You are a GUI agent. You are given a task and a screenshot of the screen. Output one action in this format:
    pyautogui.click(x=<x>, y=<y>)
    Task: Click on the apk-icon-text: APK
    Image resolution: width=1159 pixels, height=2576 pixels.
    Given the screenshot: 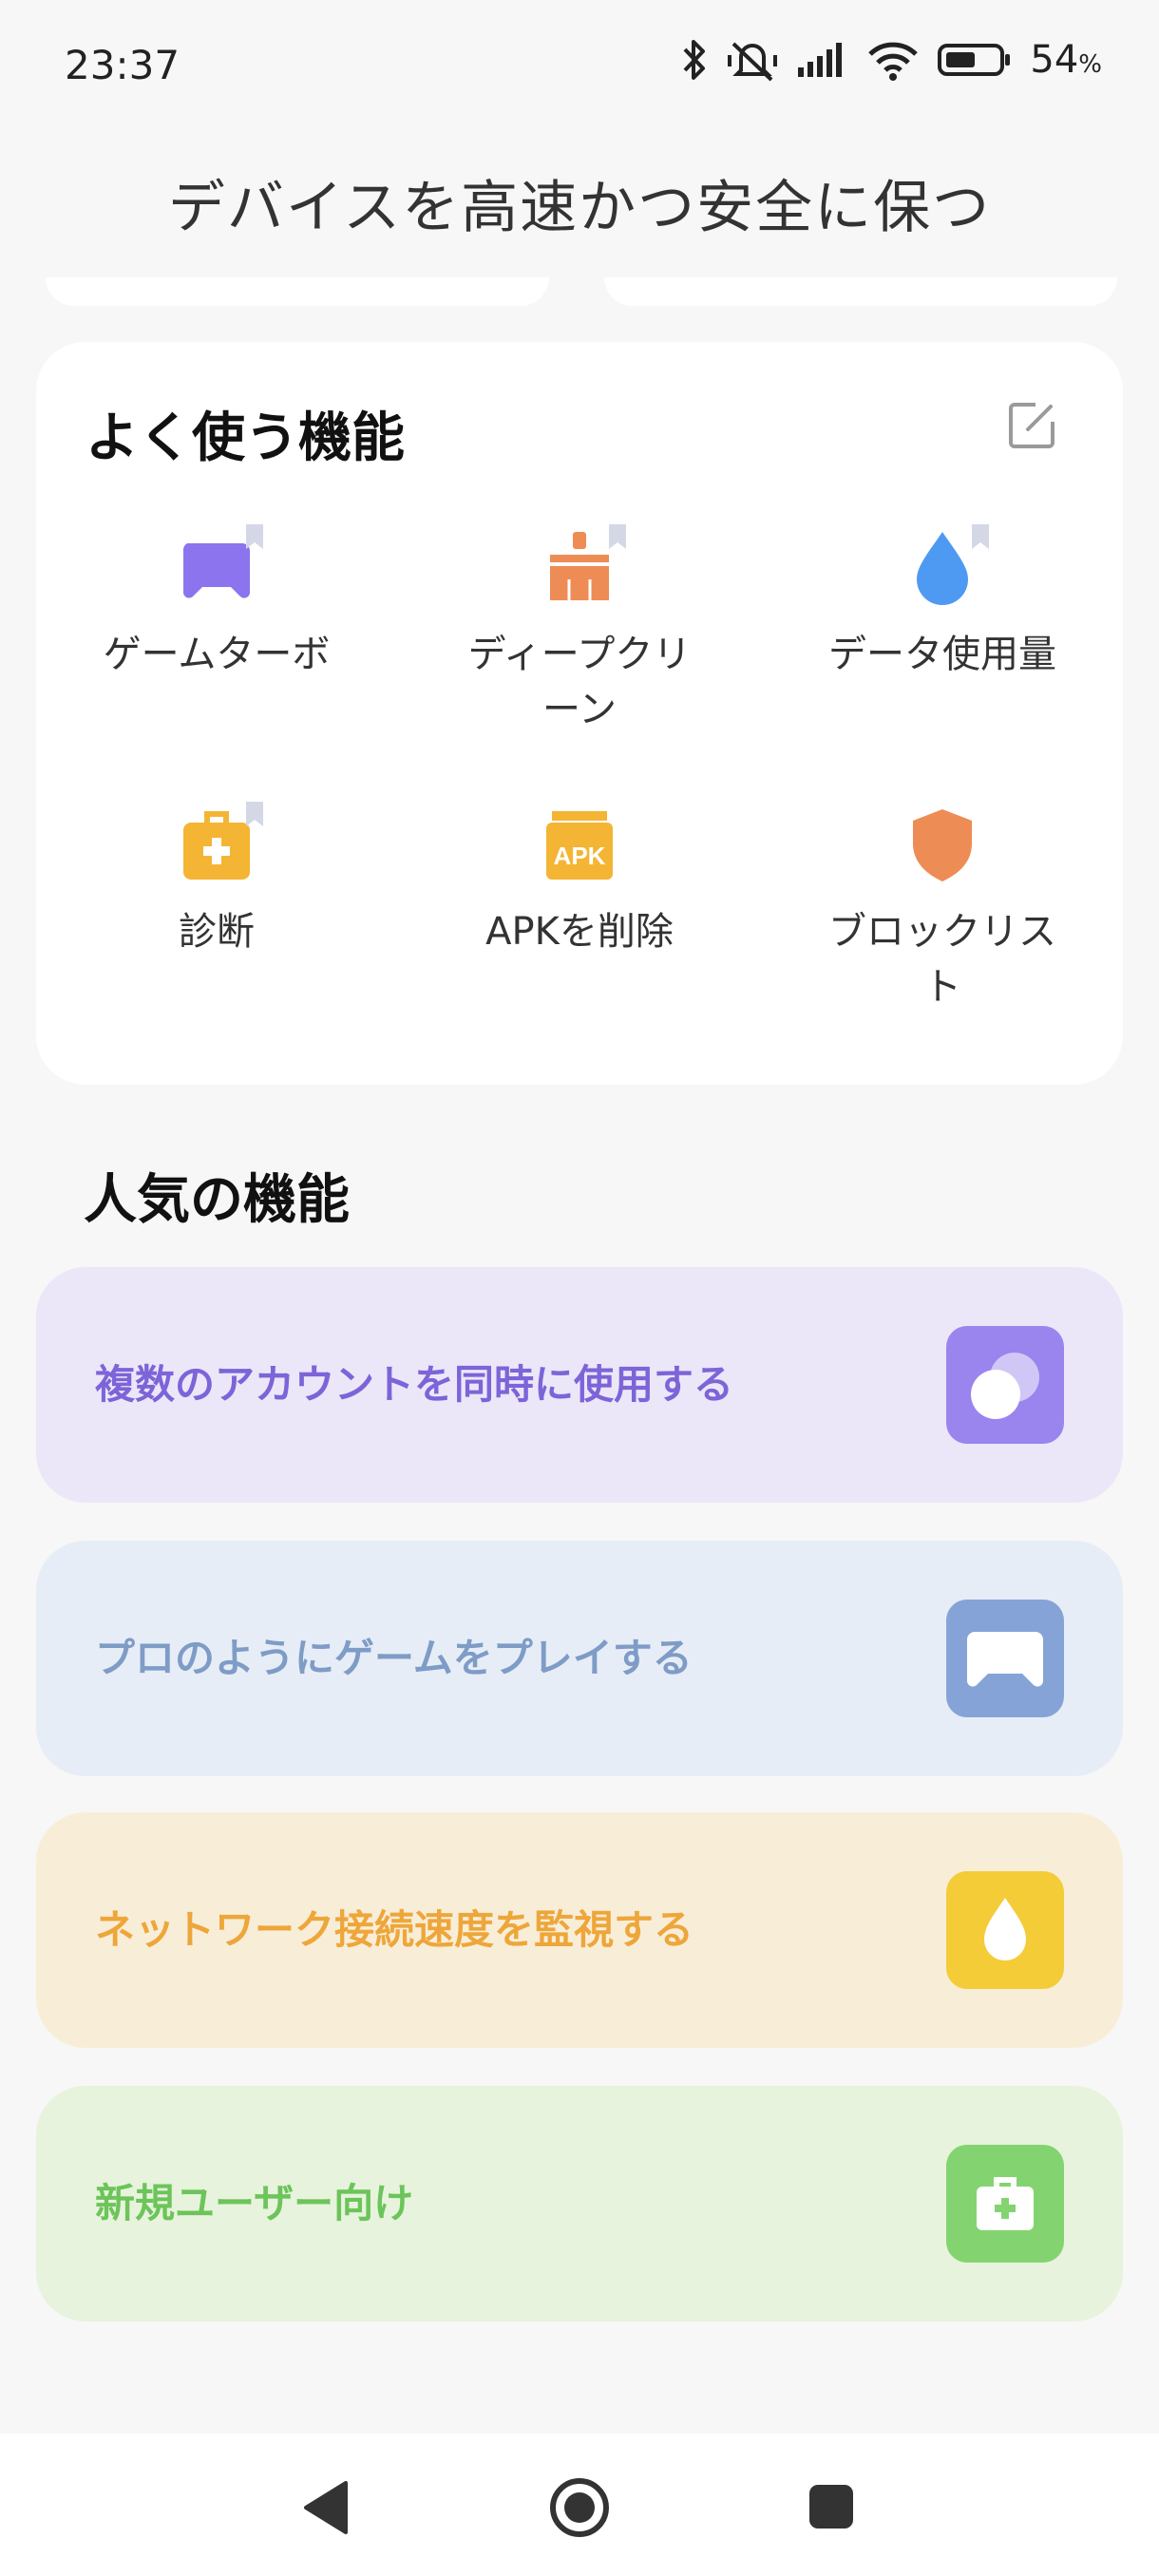 What is the action you would take?
    pyautogui.click(x=580, y=856)
    